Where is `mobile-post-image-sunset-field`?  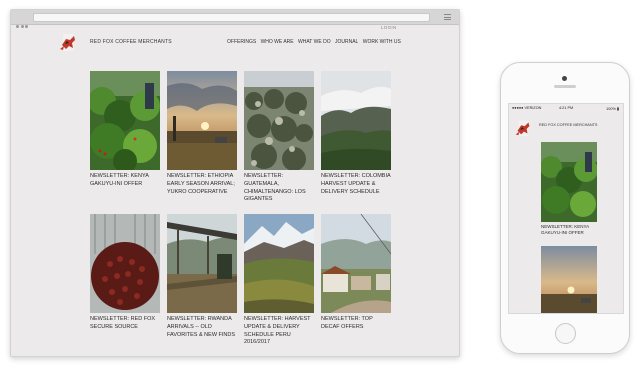 mobile-post-image-sunset-field is located at coordinates (569, 280).